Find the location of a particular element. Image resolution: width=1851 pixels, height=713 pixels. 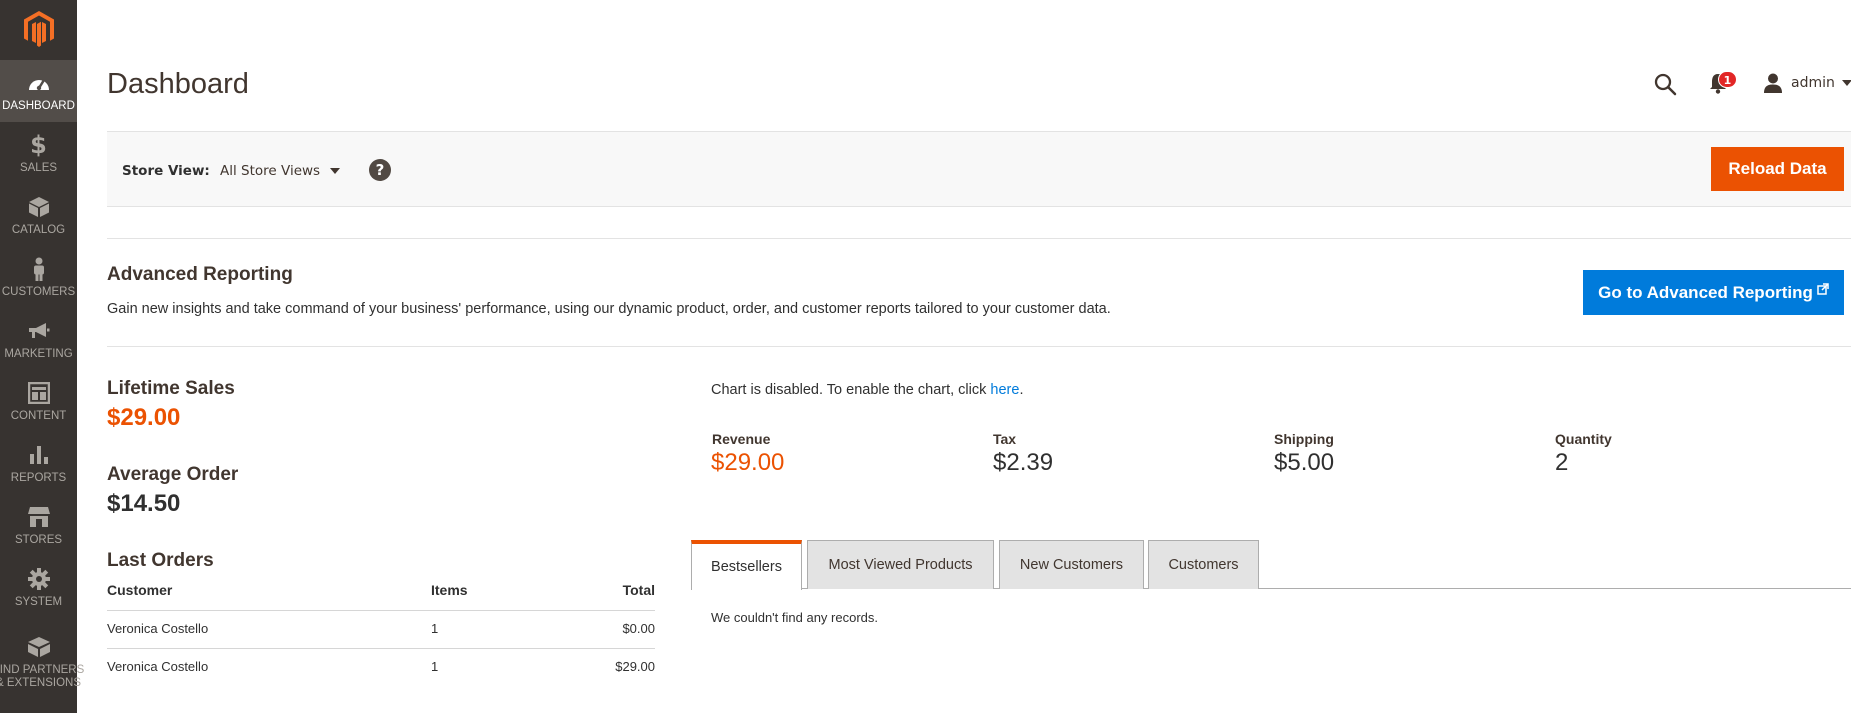

sidebar-item-stores: STORES is located at coordinates (38, 525).